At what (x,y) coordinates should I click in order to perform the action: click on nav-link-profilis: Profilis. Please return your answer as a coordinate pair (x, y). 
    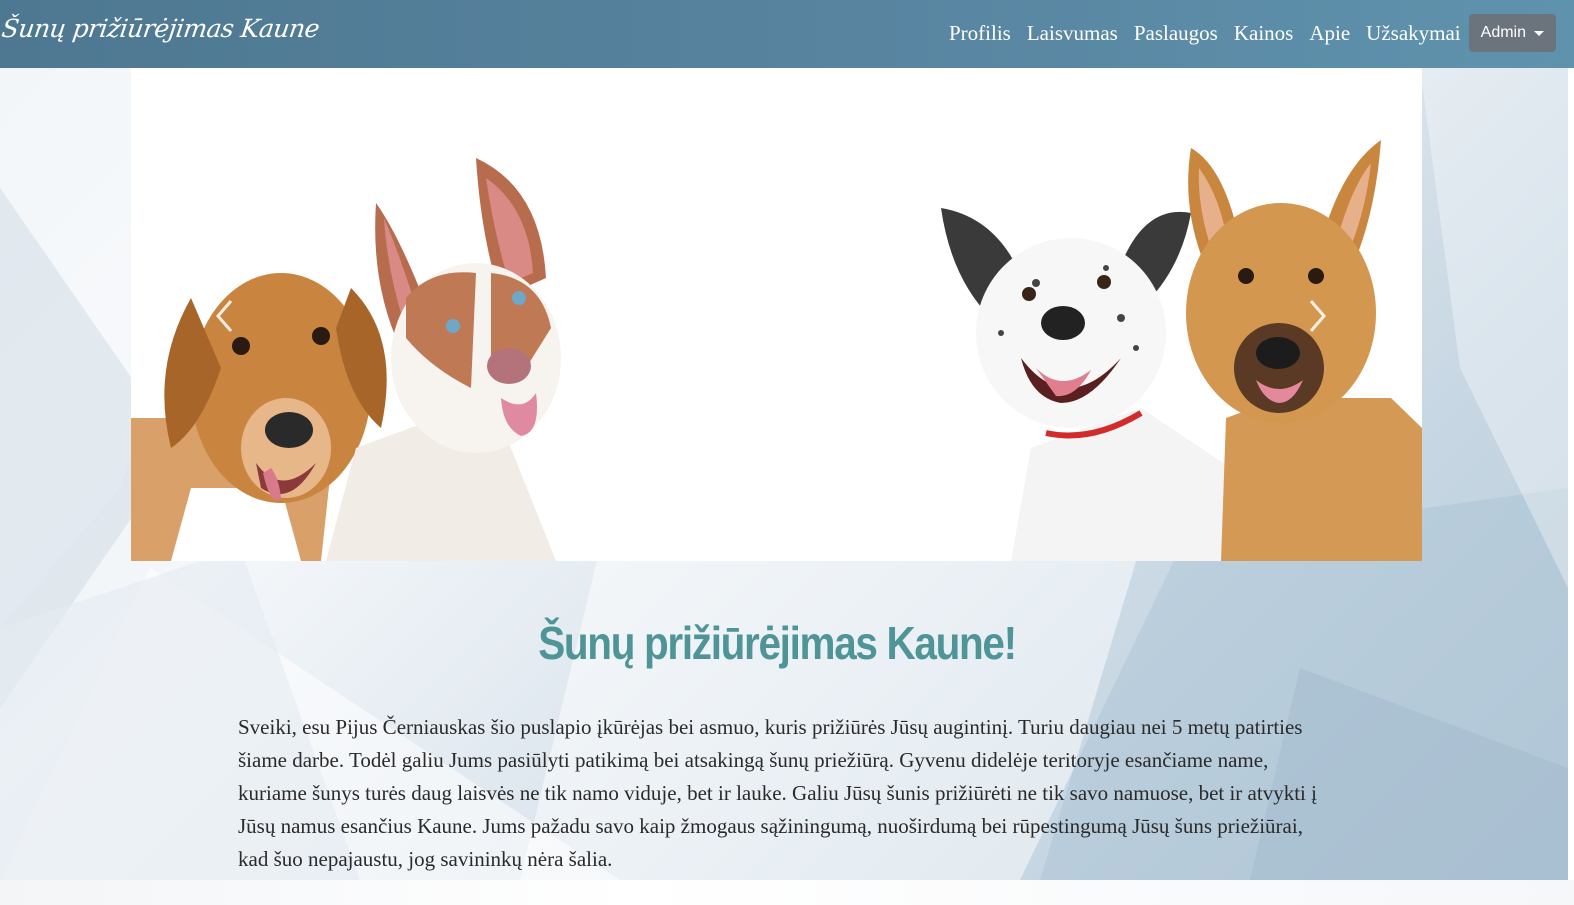
    Looking at the image, I should click on (980, 33).